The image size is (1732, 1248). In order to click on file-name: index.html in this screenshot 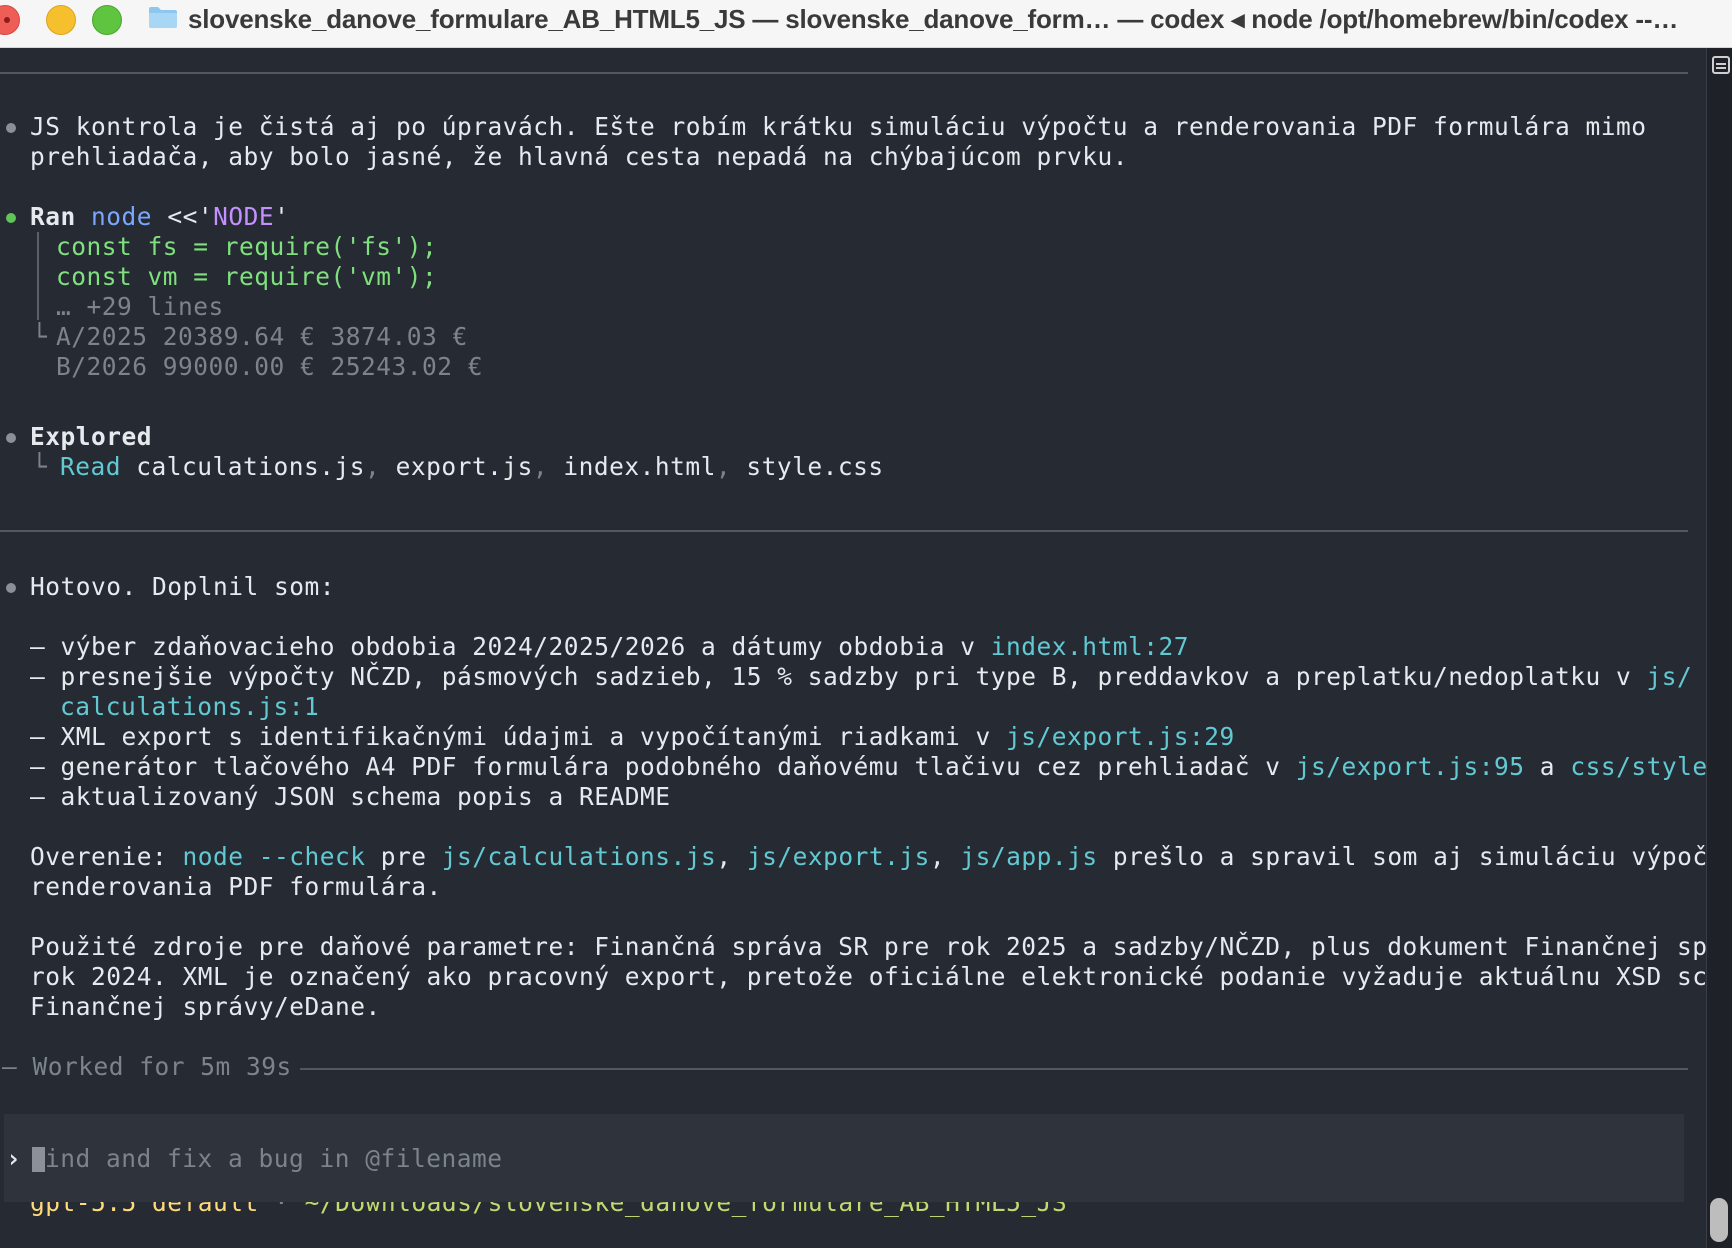, I will do `click(639, 466)`.